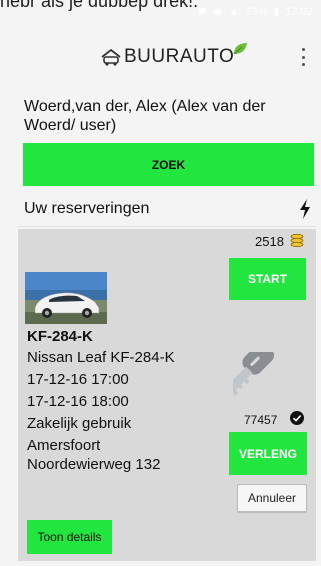 Image resolution: width=321 pixels, height=566 pixels. Describe the element at coordinates (267, 279) in the screenshot. I see `start-button: START` at that location.